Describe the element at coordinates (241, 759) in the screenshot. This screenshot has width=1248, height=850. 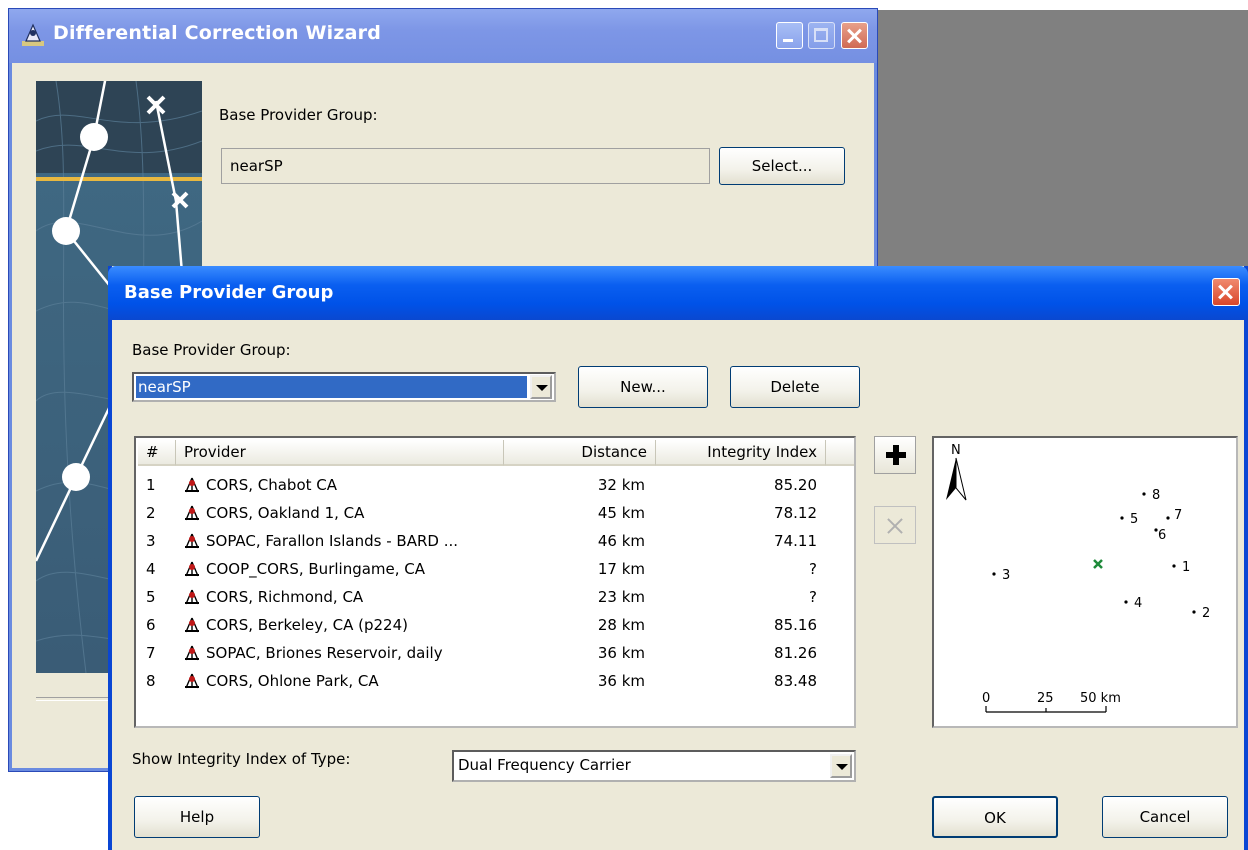
I see `integrity-index-type-label: Show Integrity Index of Type:` at that location.